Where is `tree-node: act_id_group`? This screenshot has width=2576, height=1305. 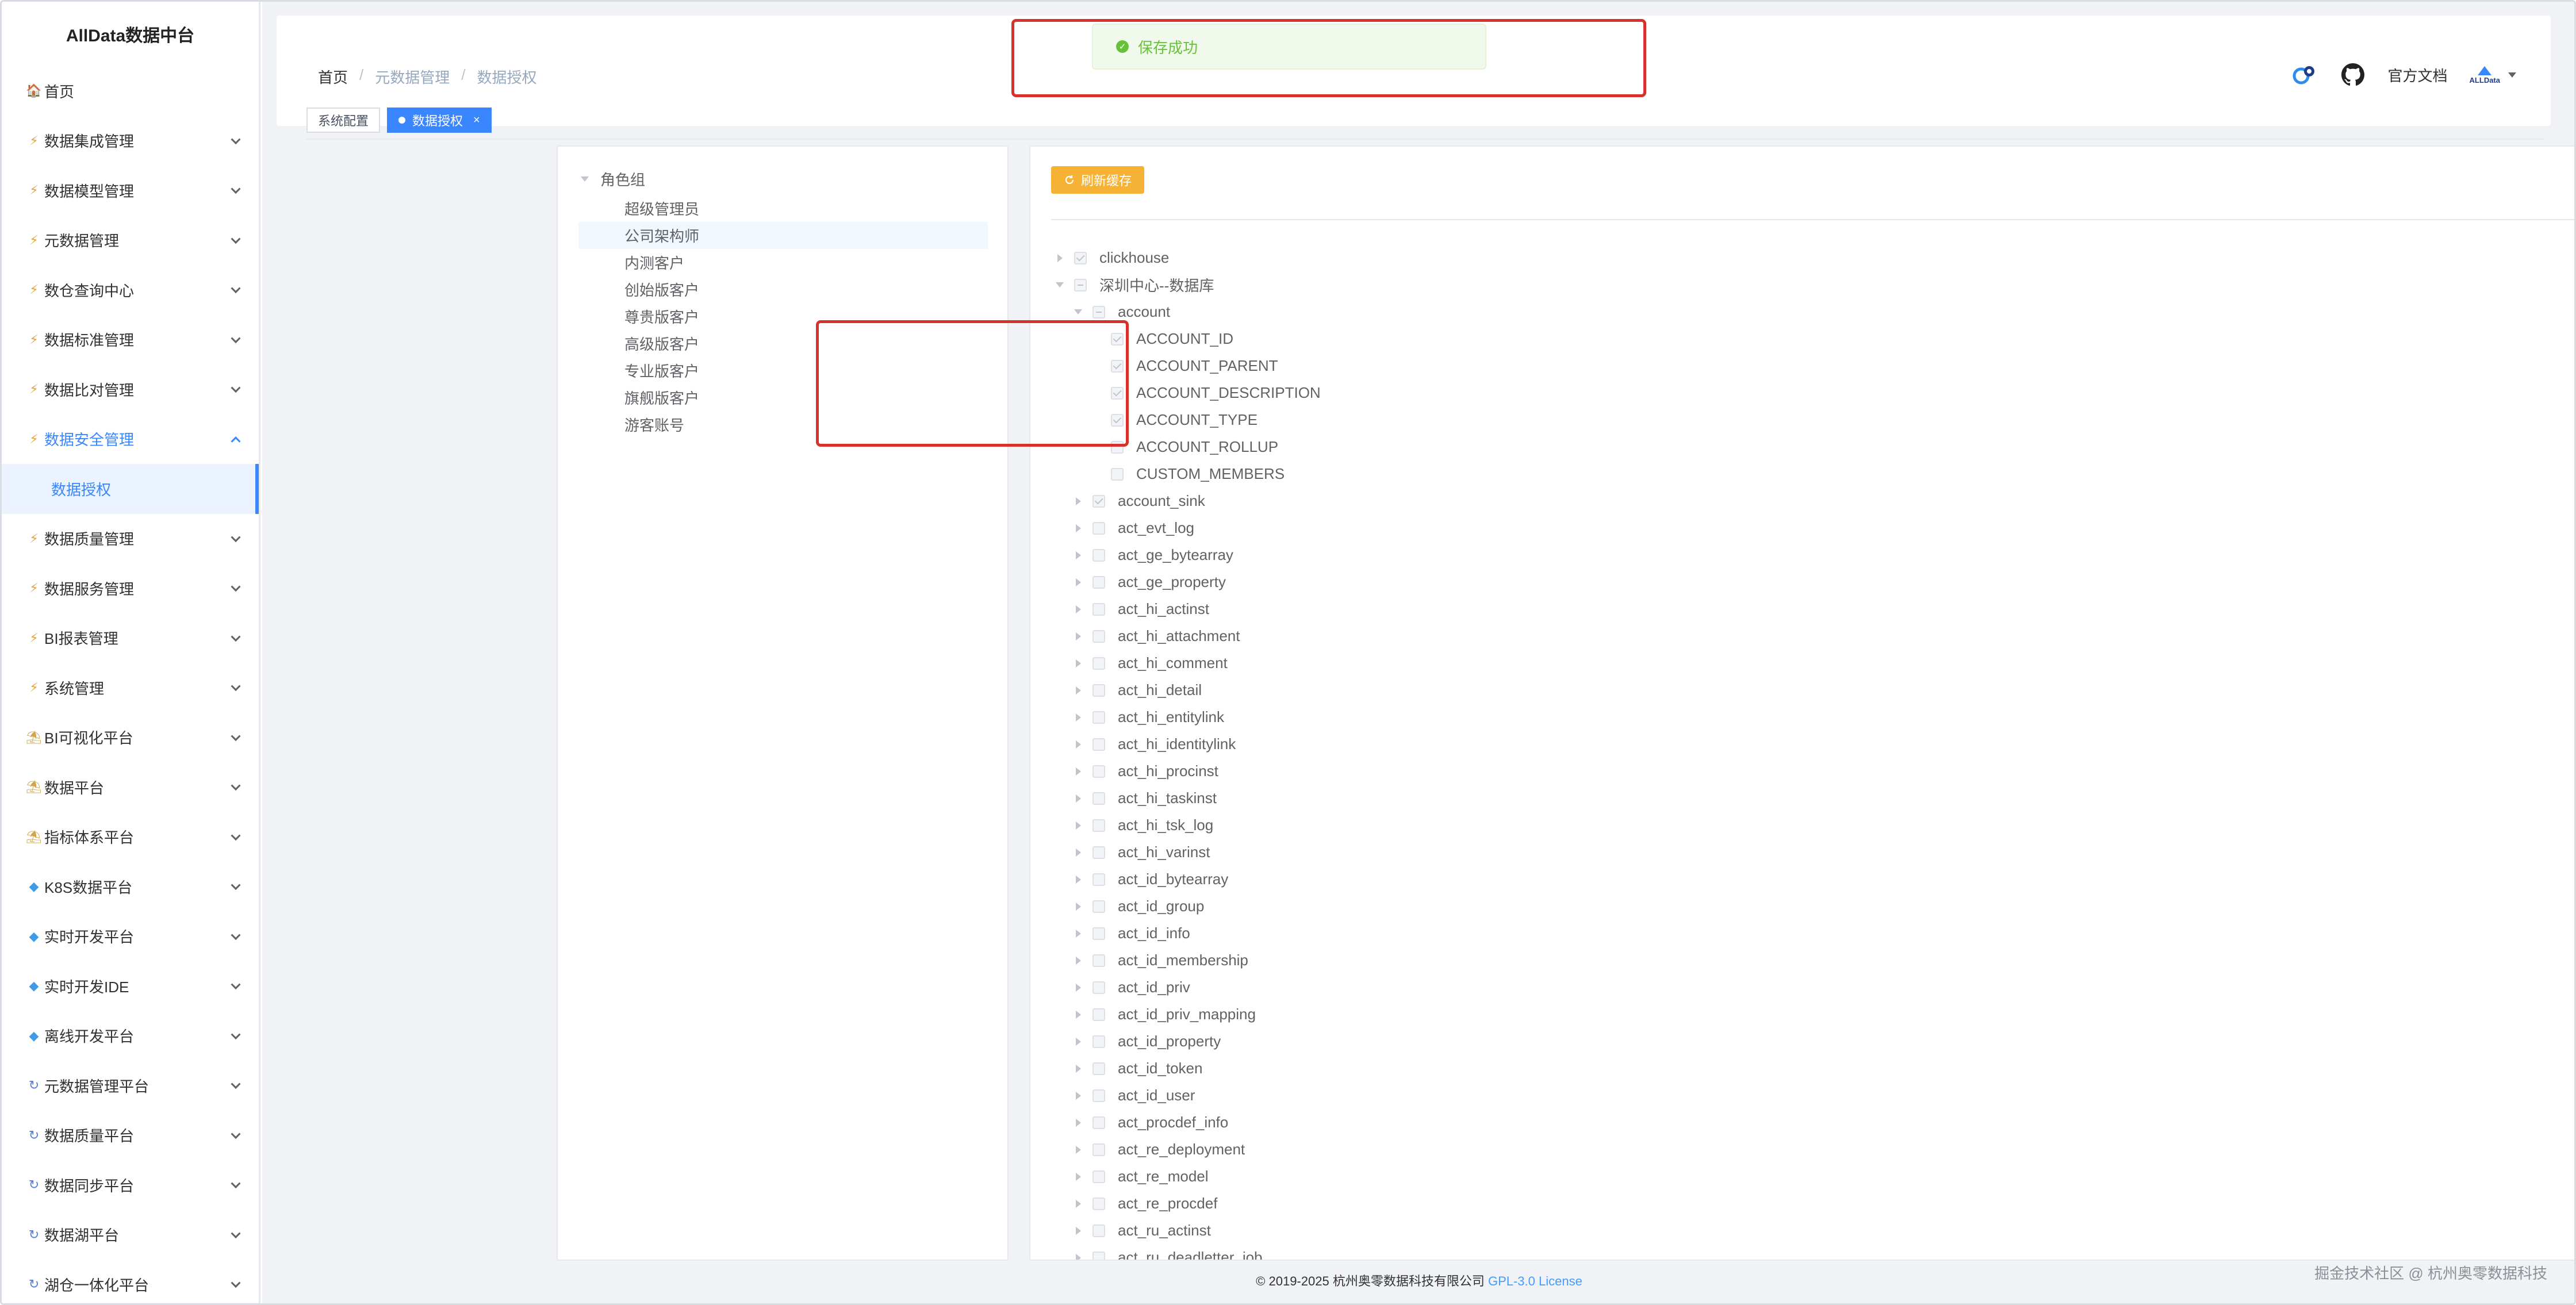 tree-node: act_id_group is located at coordinates (1812, 906).